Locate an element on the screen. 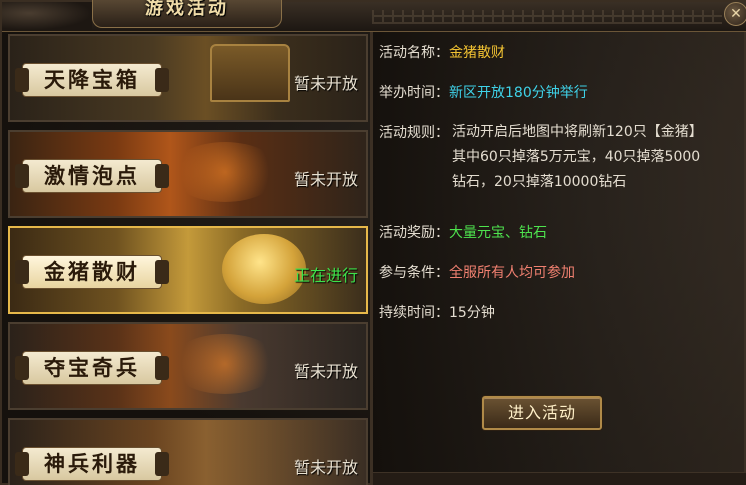 The width and height of the screenshot is (746, 485). detail-name-row: 活动名称：金猪散财 is located at coordinates (442, 53).